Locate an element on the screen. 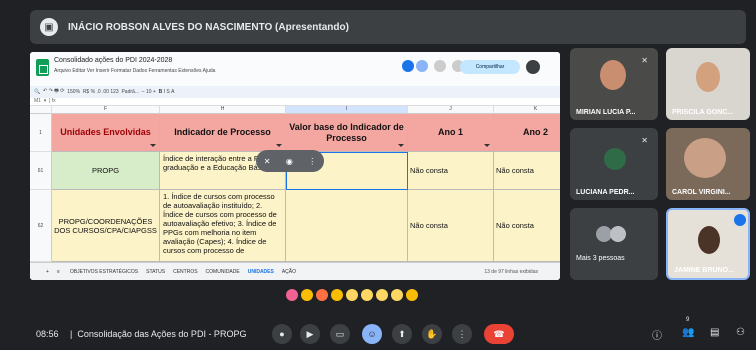 This screenshot has width=756, height=350. reaction-bar is located at coordinates (352, 295).